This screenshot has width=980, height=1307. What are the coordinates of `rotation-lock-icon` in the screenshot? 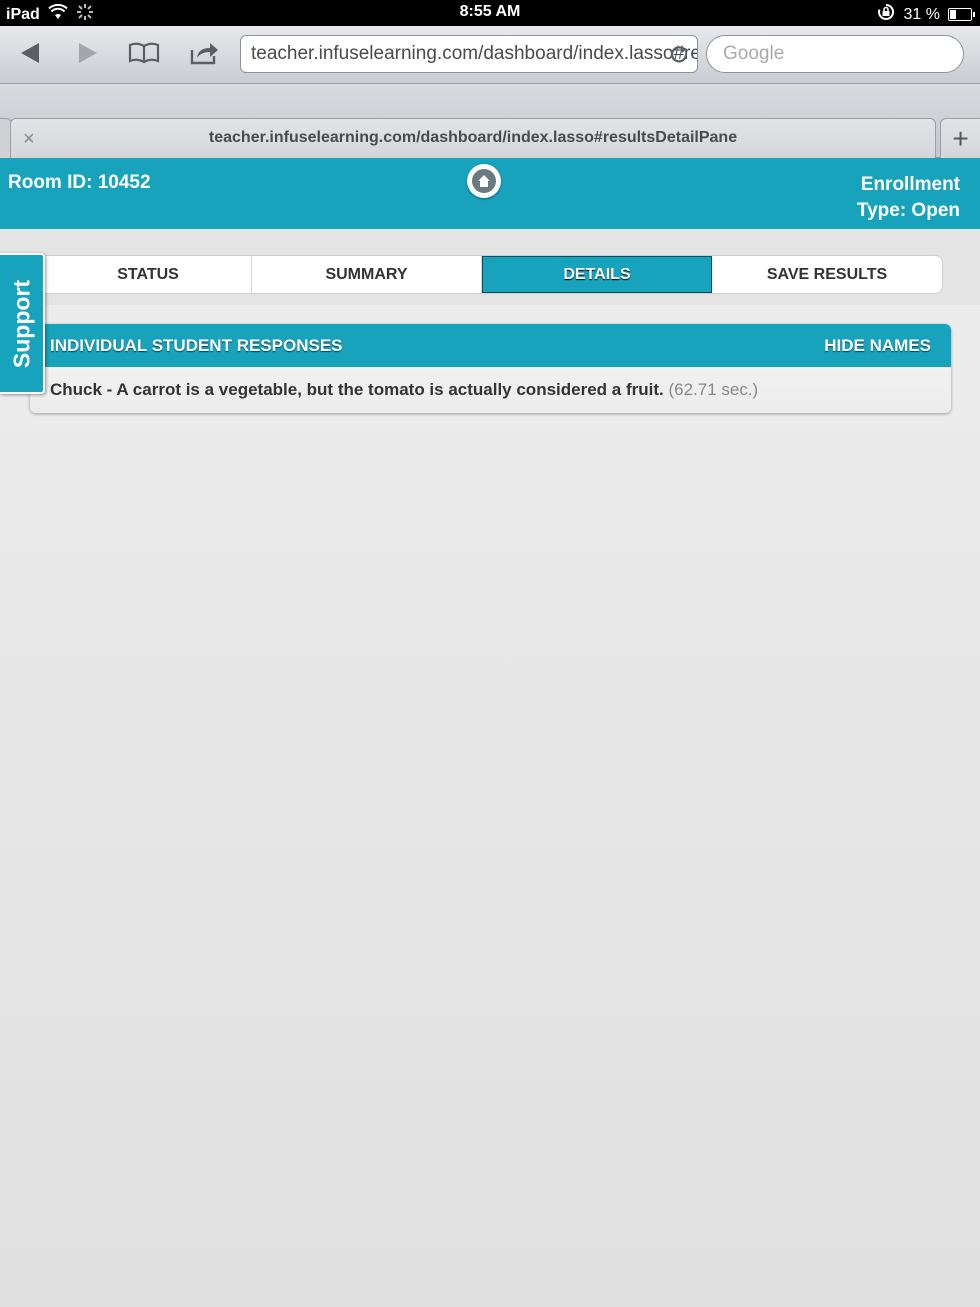 It's located at (886, 14).